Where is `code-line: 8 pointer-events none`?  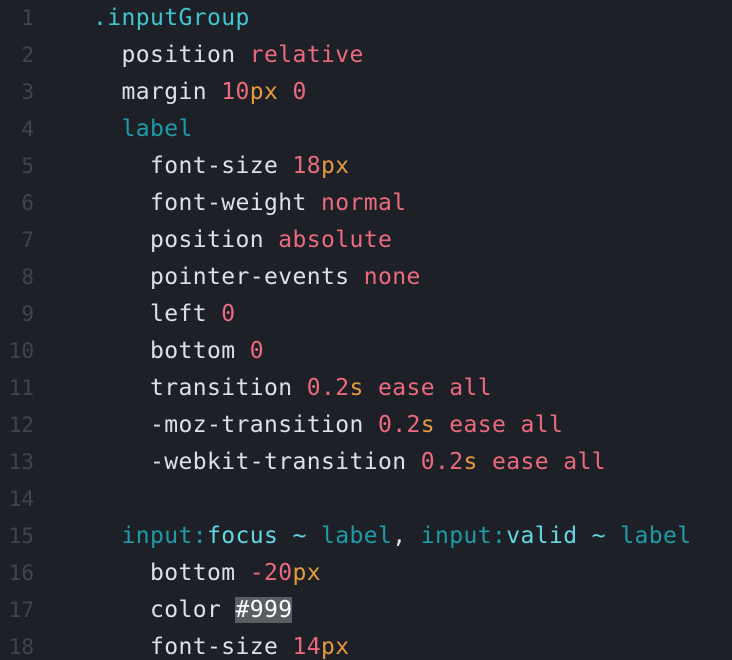
code-line: 8 pointer-events none is located at coordinates (366, 277).